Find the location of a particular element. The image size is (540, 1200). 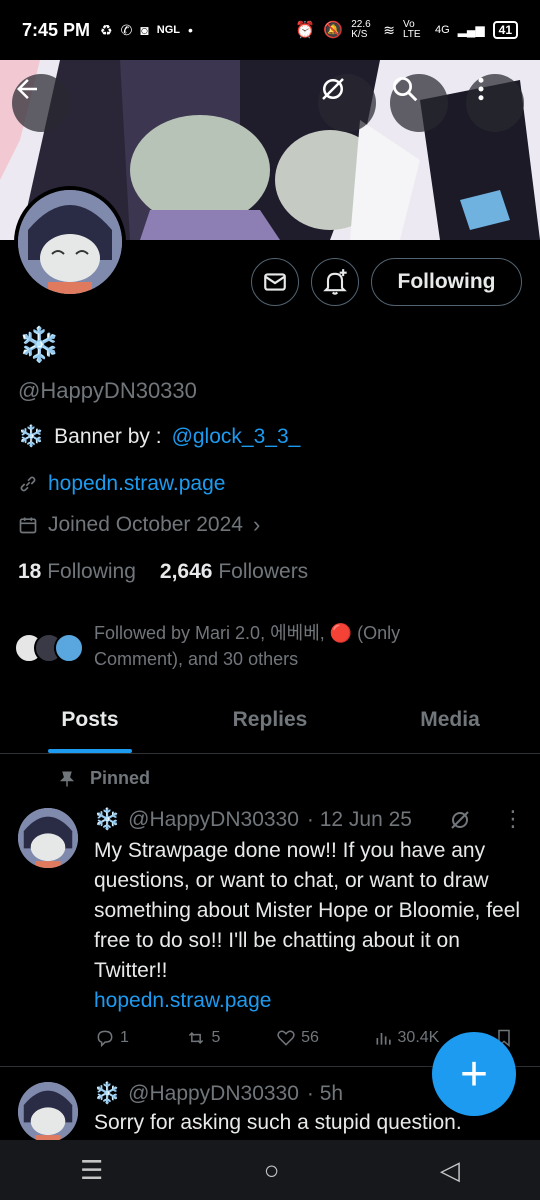

chevron-right-icon: › is located at coordinates (256, 524).